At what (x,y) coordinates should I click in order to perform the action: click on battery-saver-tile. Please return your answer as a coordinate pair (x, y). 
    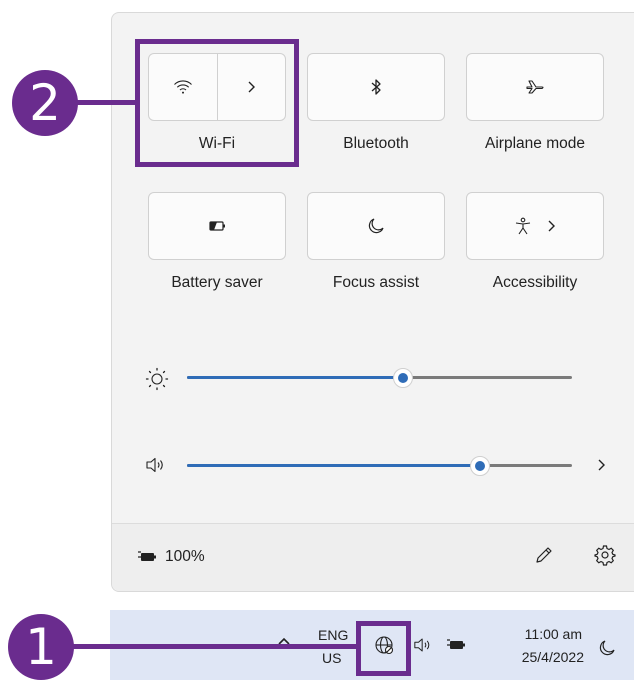
    Looking at the image, I should click on (217, 226).